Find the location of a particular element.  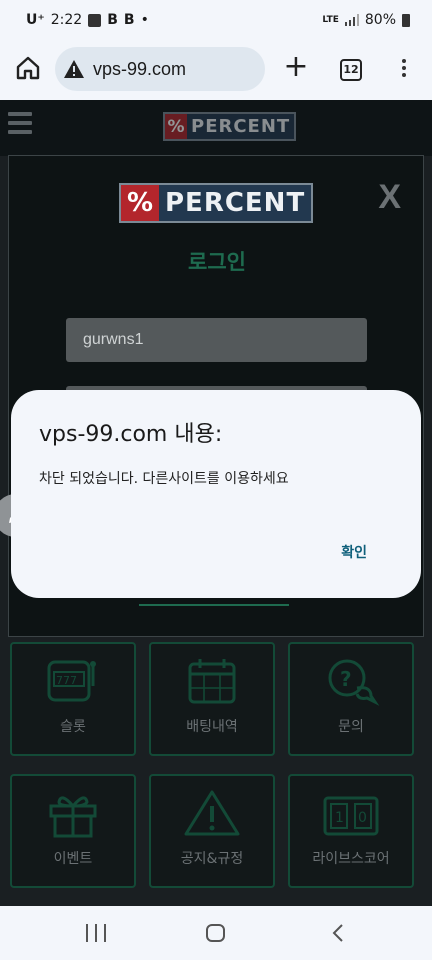

modal-logo: % PERCENT is located at coordinates (216, 203).